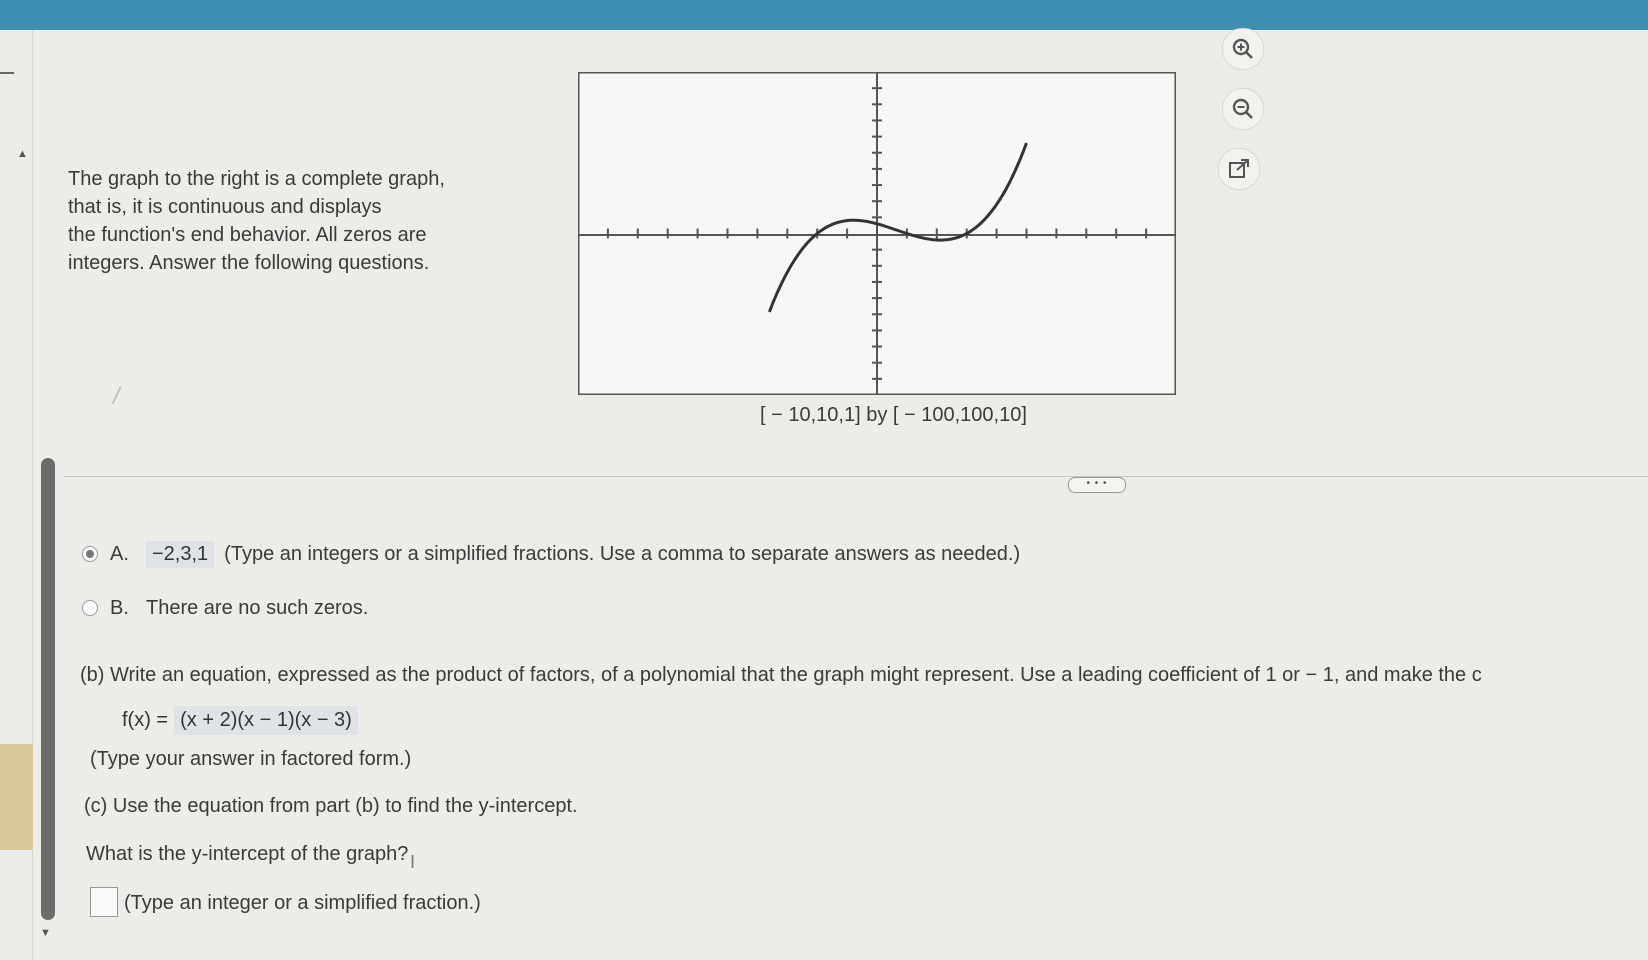 The width and height of the screenshot is (1648, 960). What do you see at coordinates (257, 607) in the screenshot?
I see `option-b-text: There are no such zeros.` at bounding box center [257, 607].